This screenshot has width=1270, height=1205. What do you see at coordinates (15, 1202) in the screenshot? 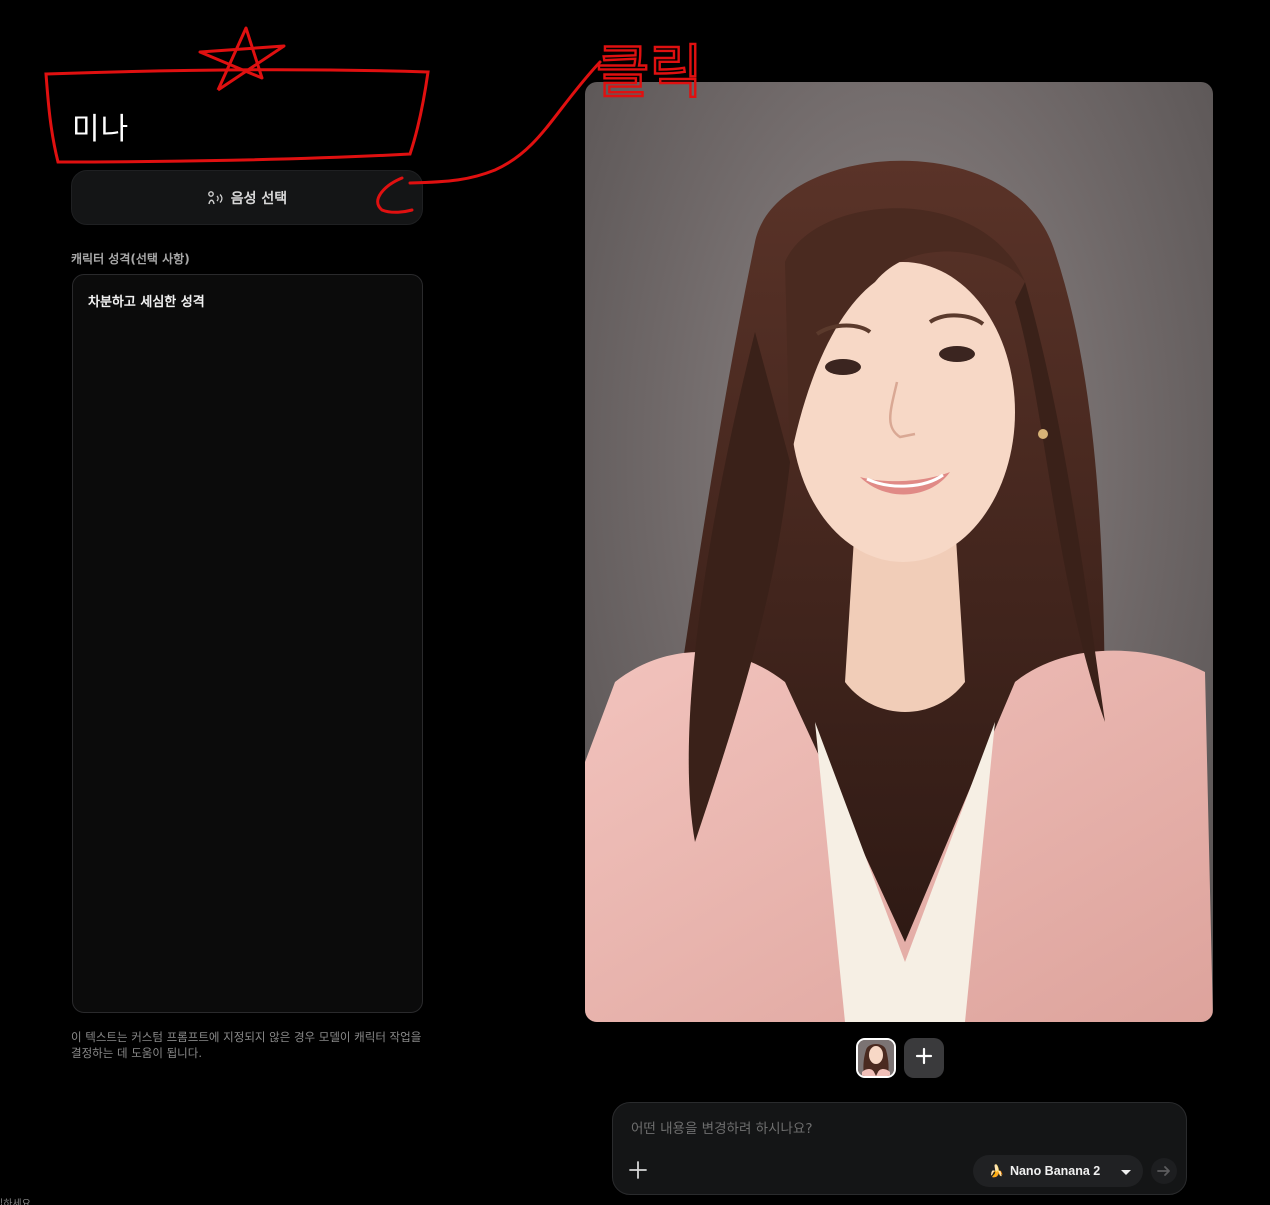
I see `cut-off-text: 입하세요` at bounding box center [15, 1202].